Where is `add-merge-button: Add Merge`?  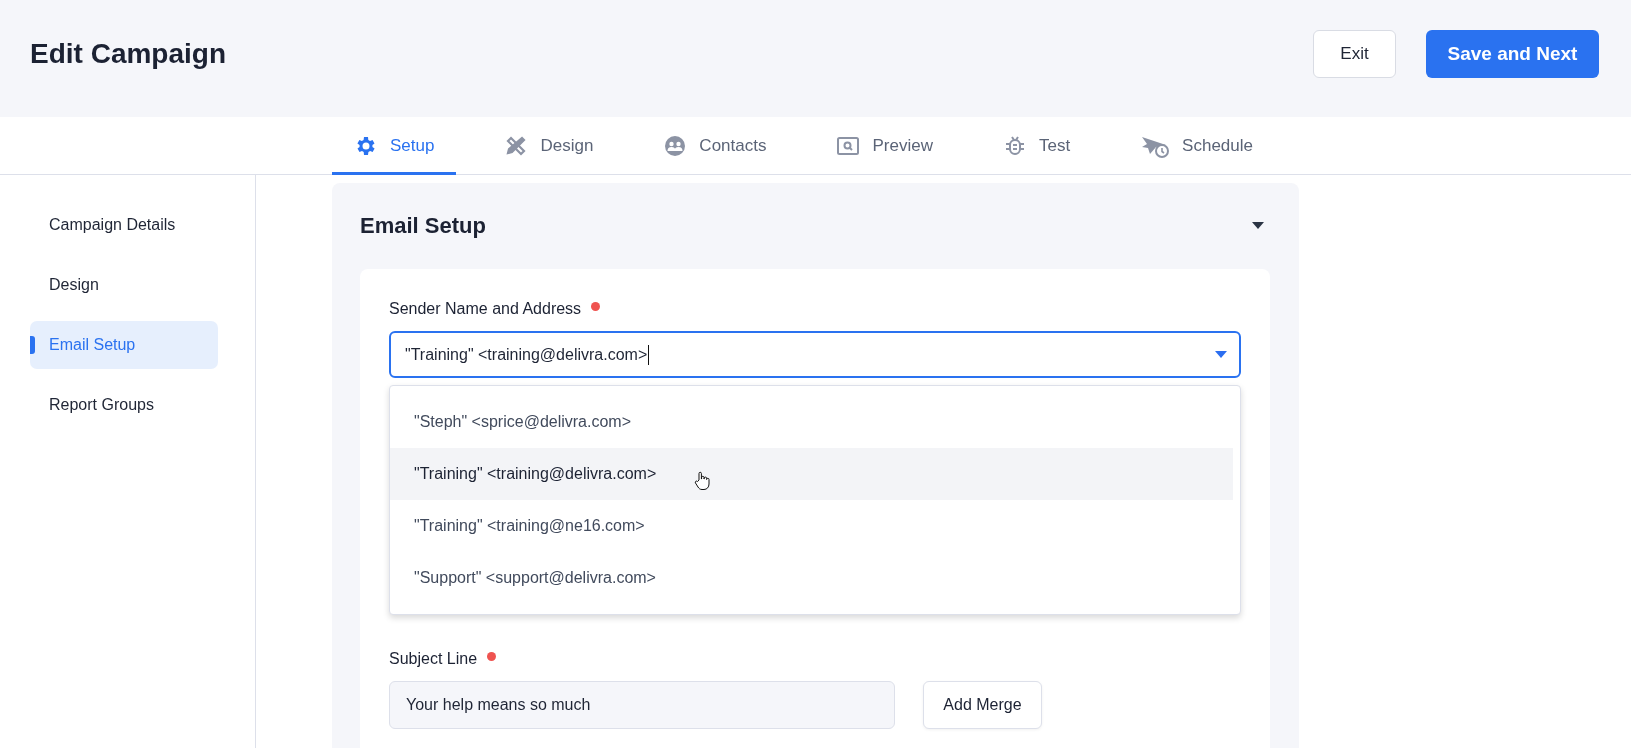 add-merge-button: Add Merge is located at coordinates (982, 705).